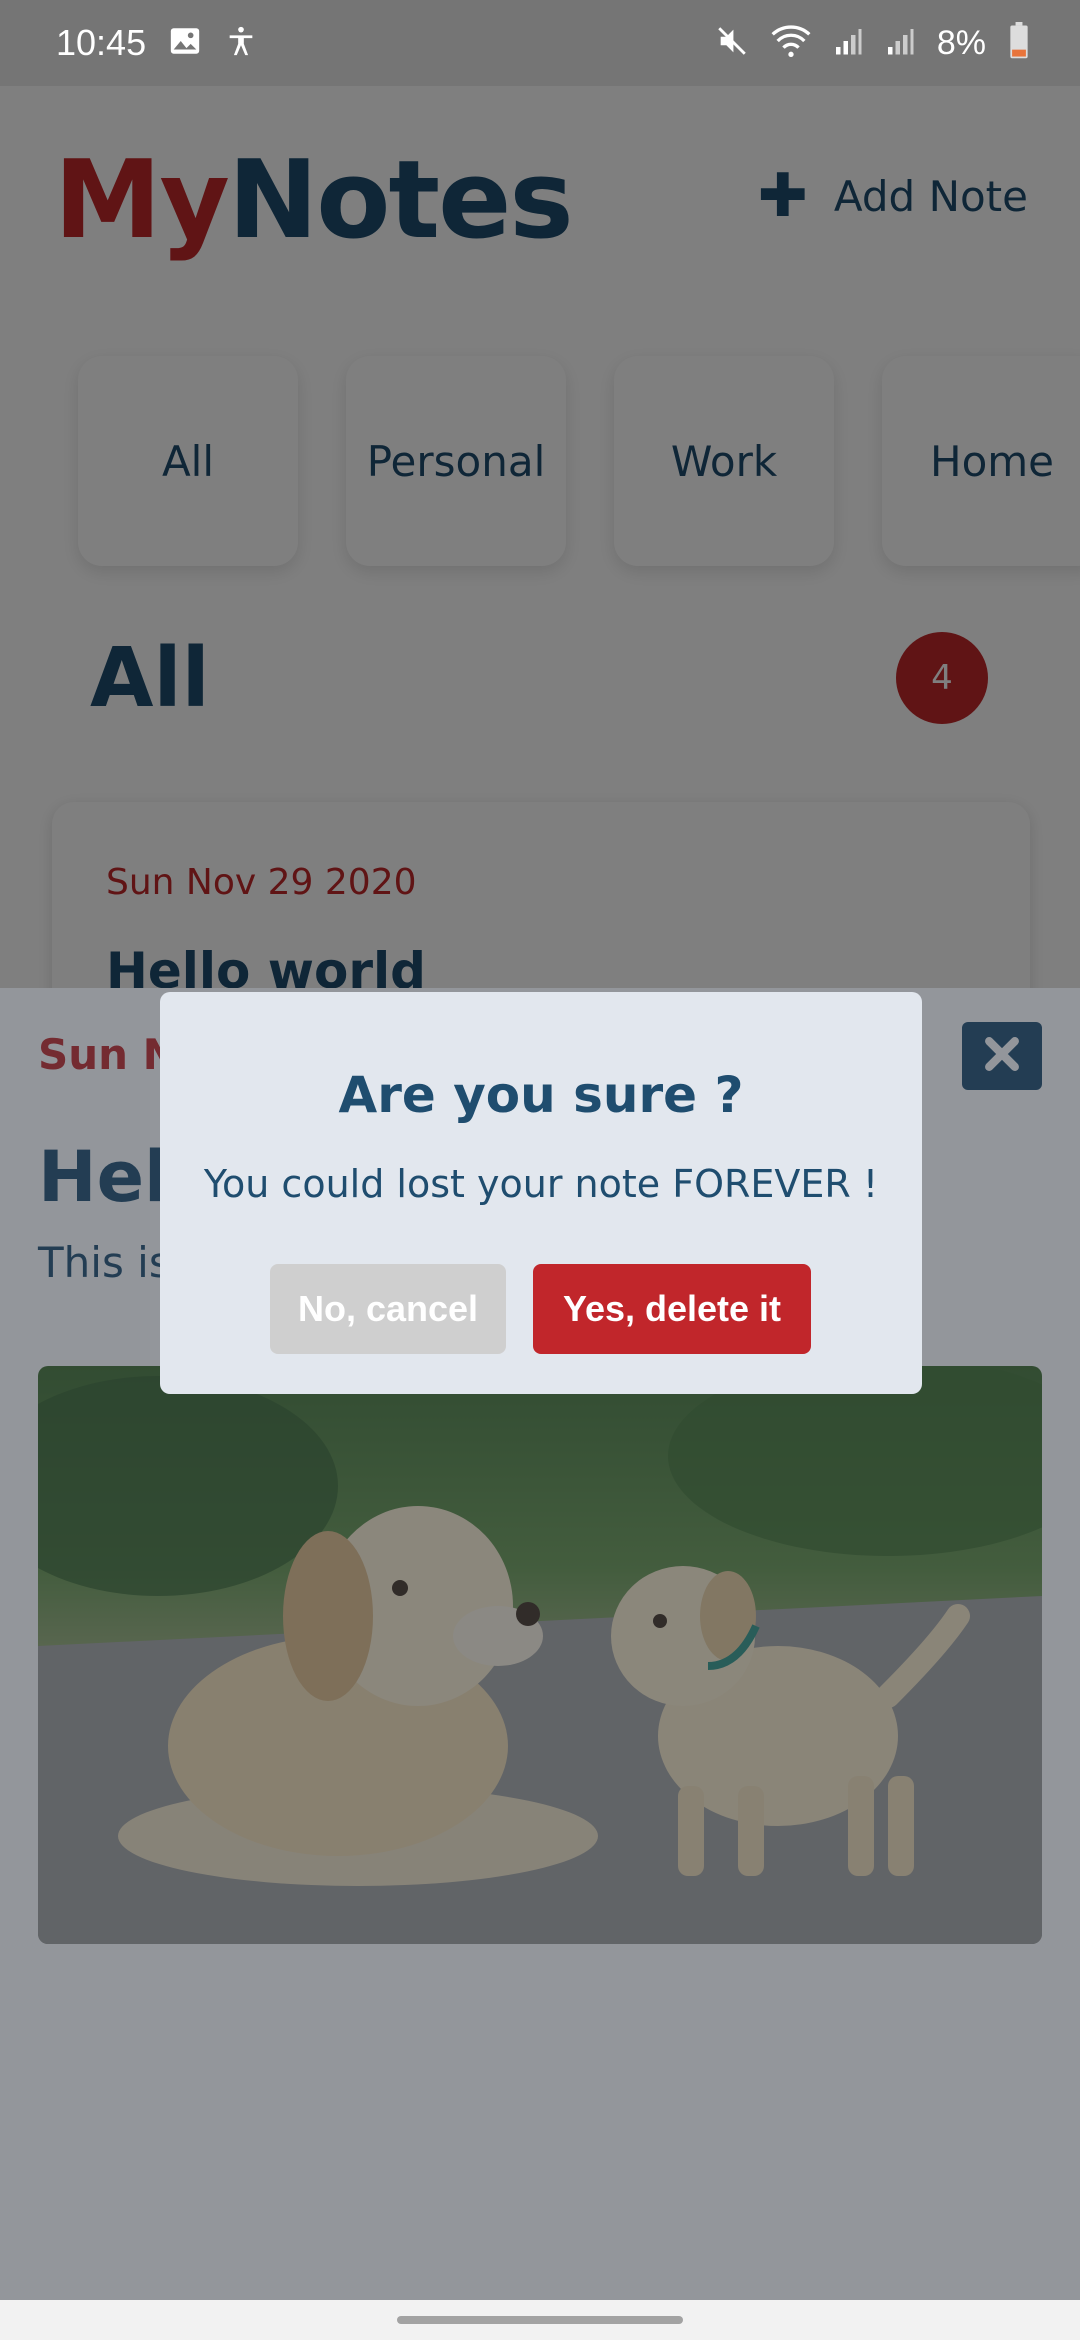  What do you see at coordinates (157, 43) in the screenshot?
I see `status-bar-left: 10:45` at bounding box center [157, 43].